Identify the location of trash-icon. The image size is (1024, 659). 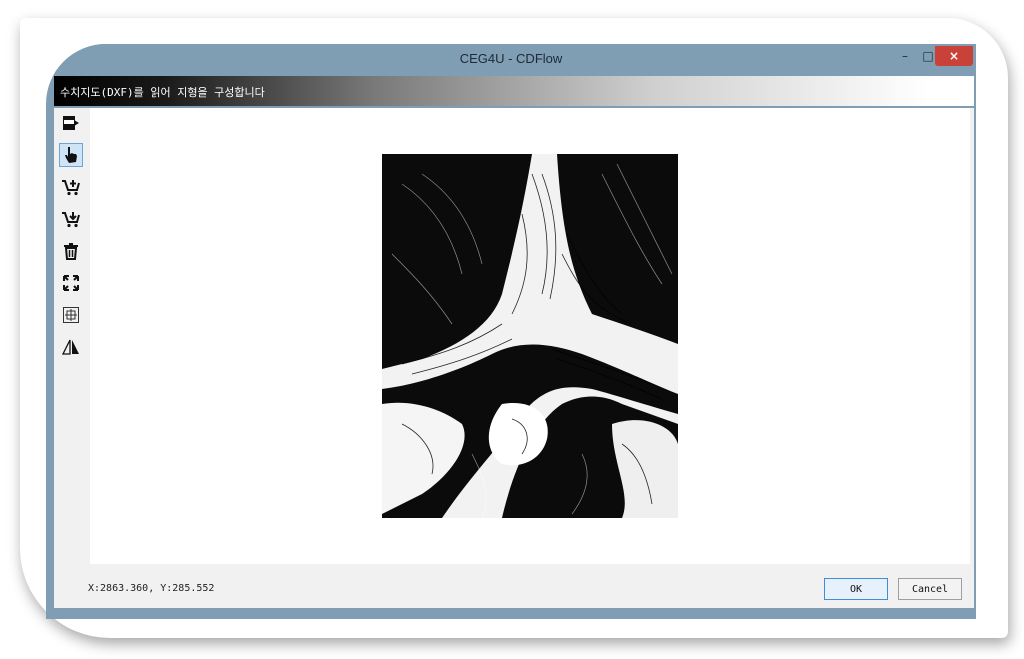
(71, 251).